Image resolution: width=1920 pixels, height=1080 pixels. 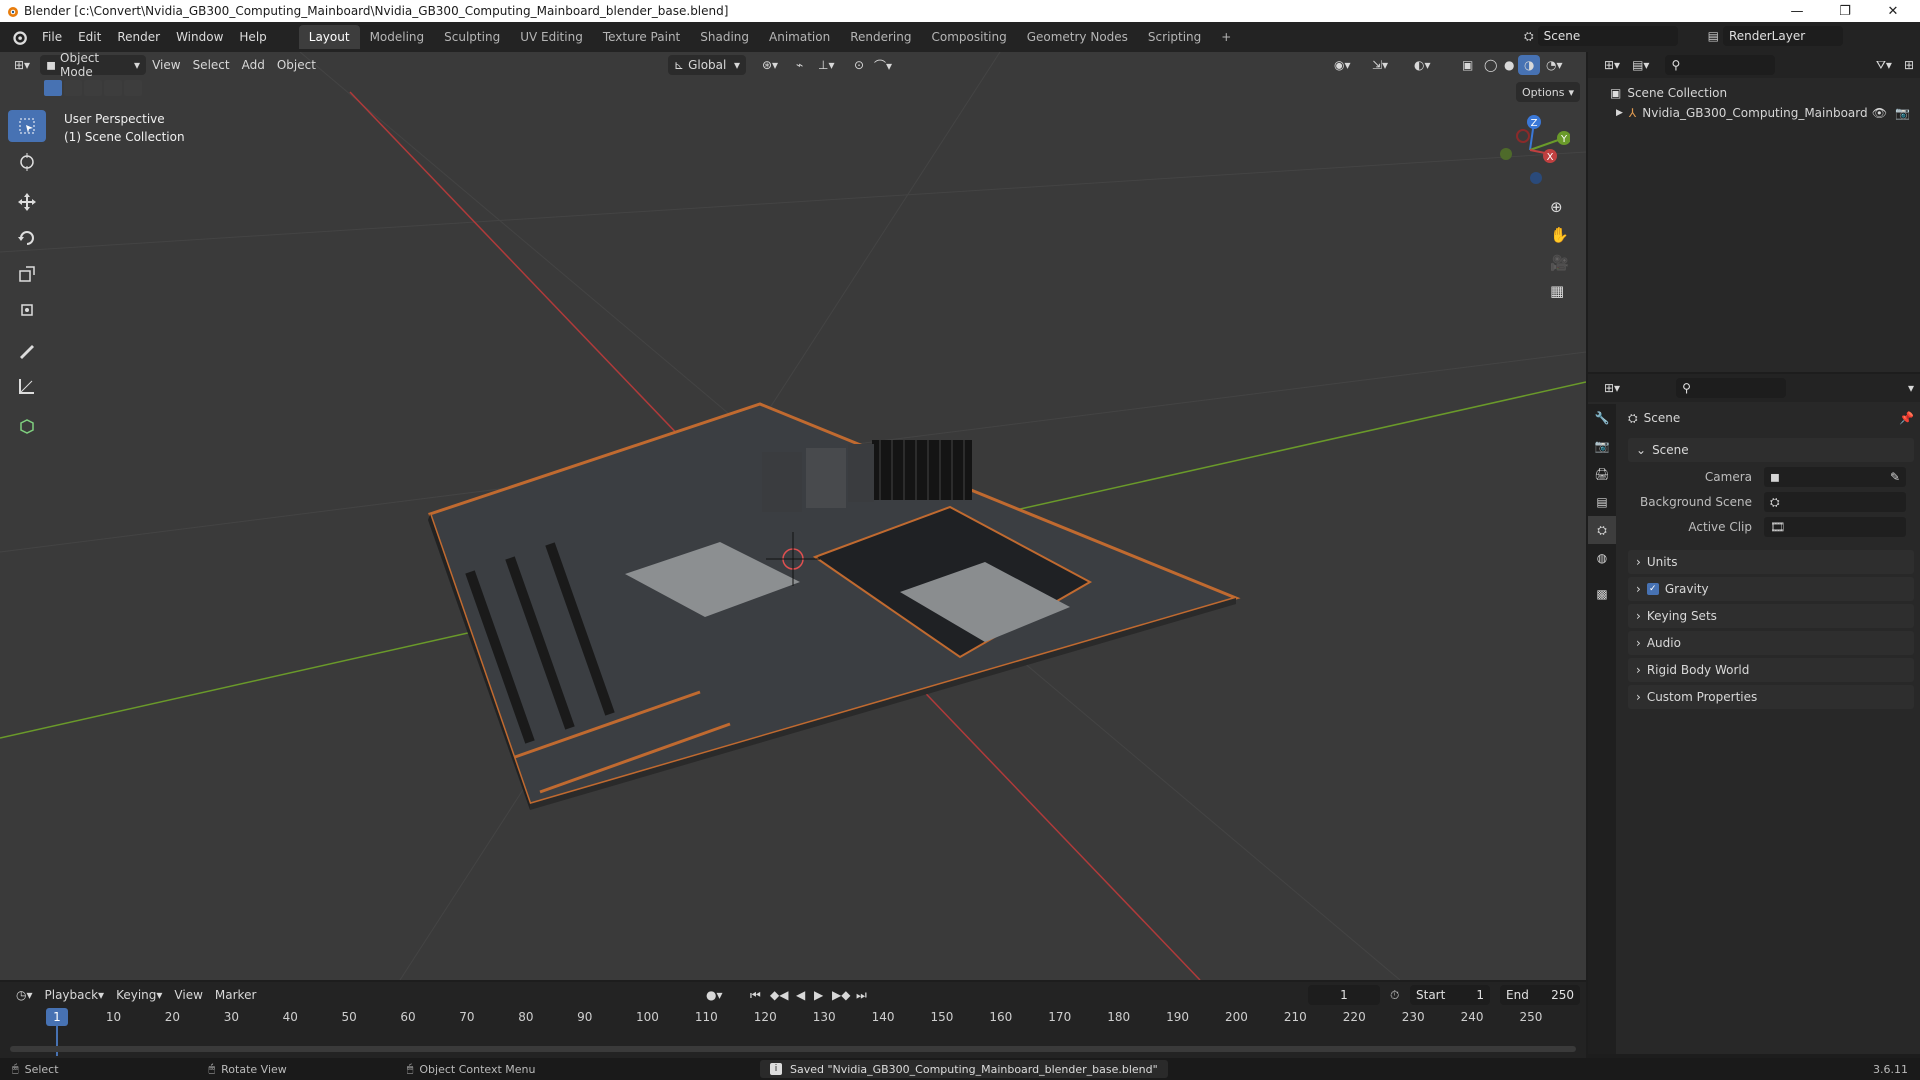 I want to click on panel-rigid-body-header: › Rigid Body World, so click(x=1771, y=670).